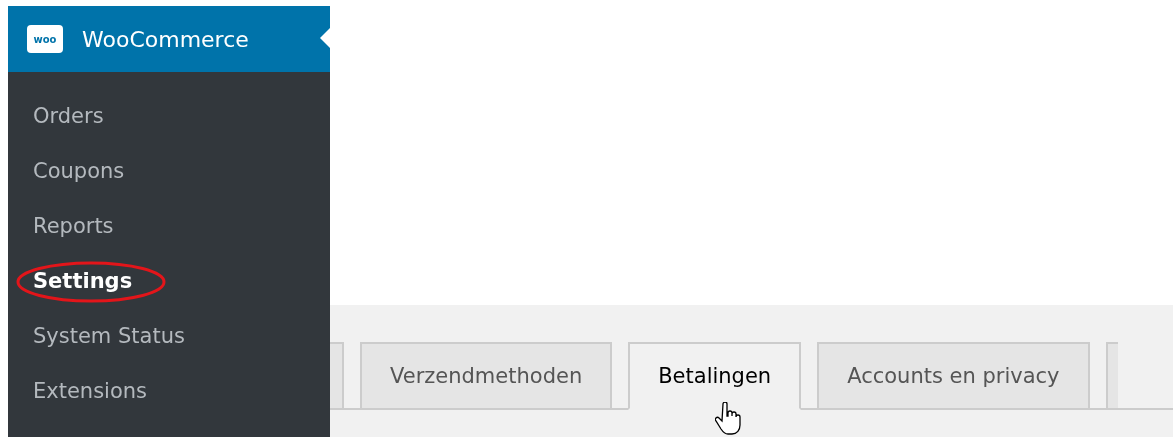  What do you see at coordinates (953, 376) in the screenshot?
I see `tab: Accounts en privacy` at bounding box center [953, 376].